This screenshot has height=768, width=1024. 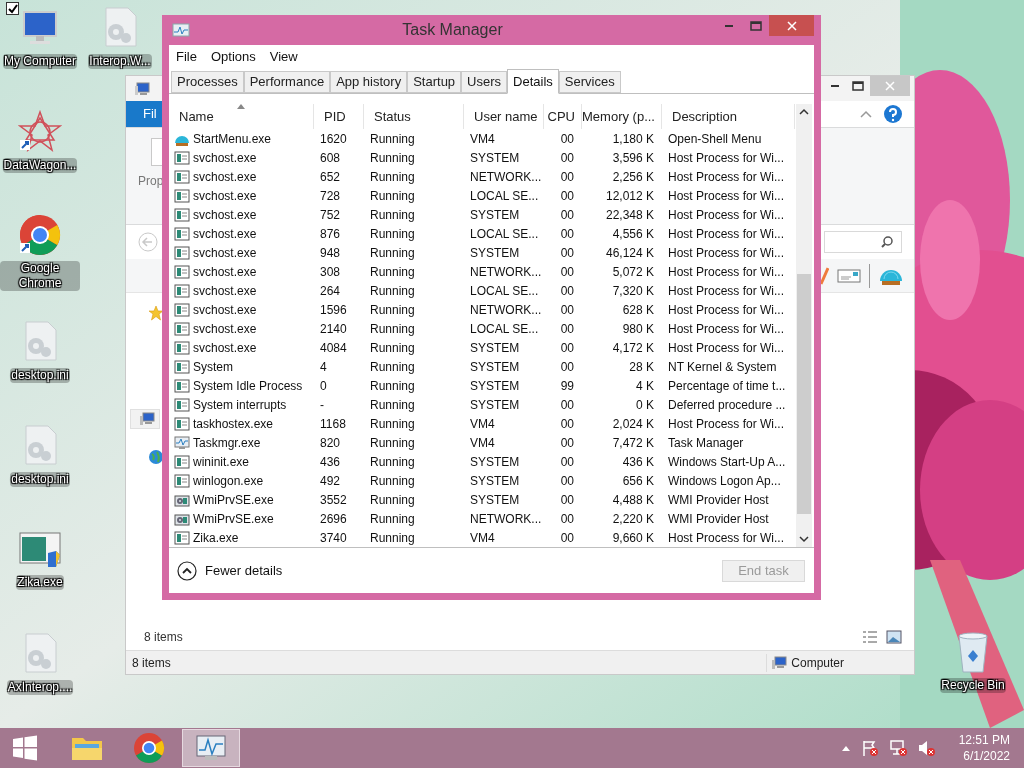 I want to click on table-cell-text: 492, so click(x=330, y=481).